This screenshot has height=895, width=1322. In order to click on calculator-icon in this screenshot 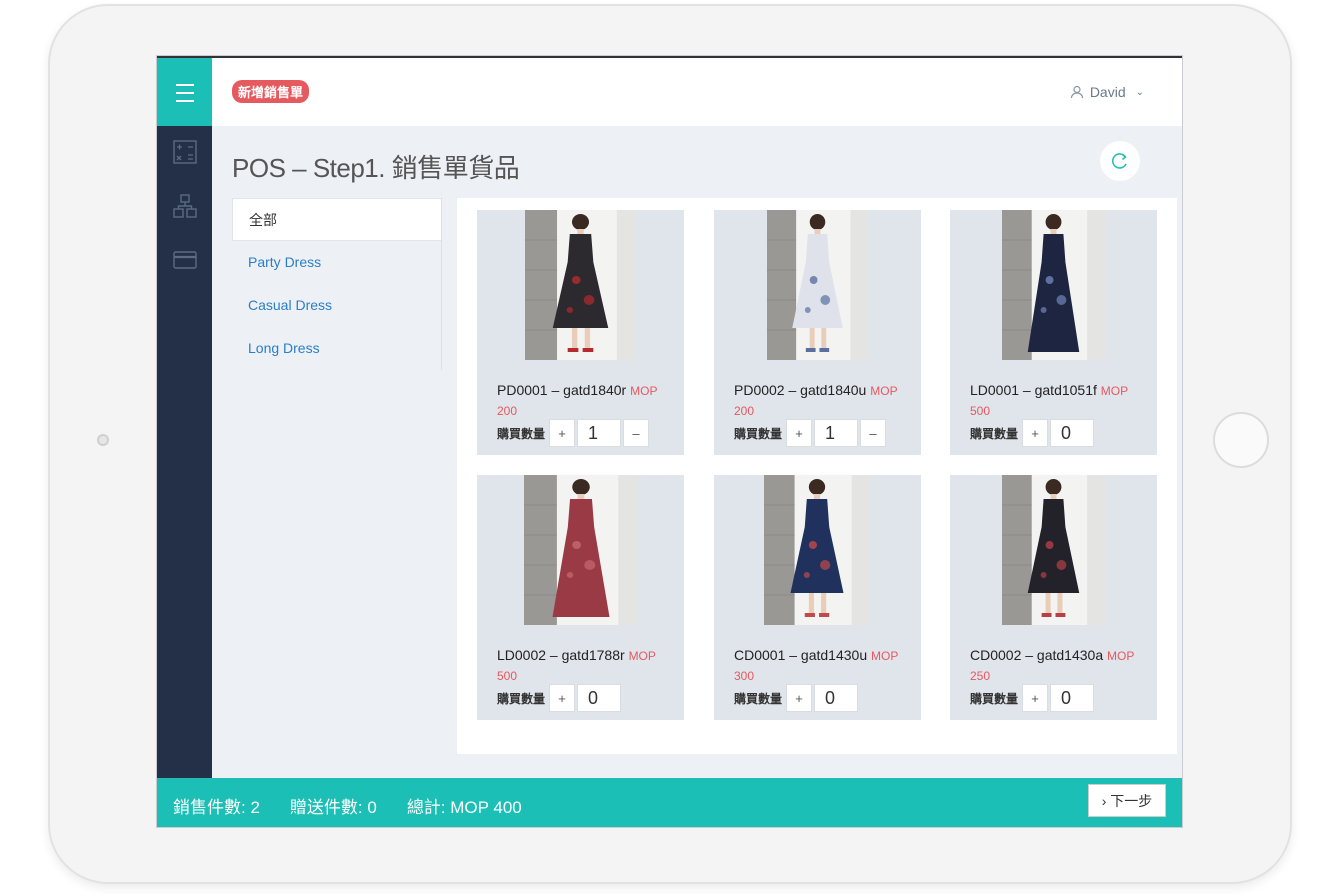, I will do `click(185, 152)`.